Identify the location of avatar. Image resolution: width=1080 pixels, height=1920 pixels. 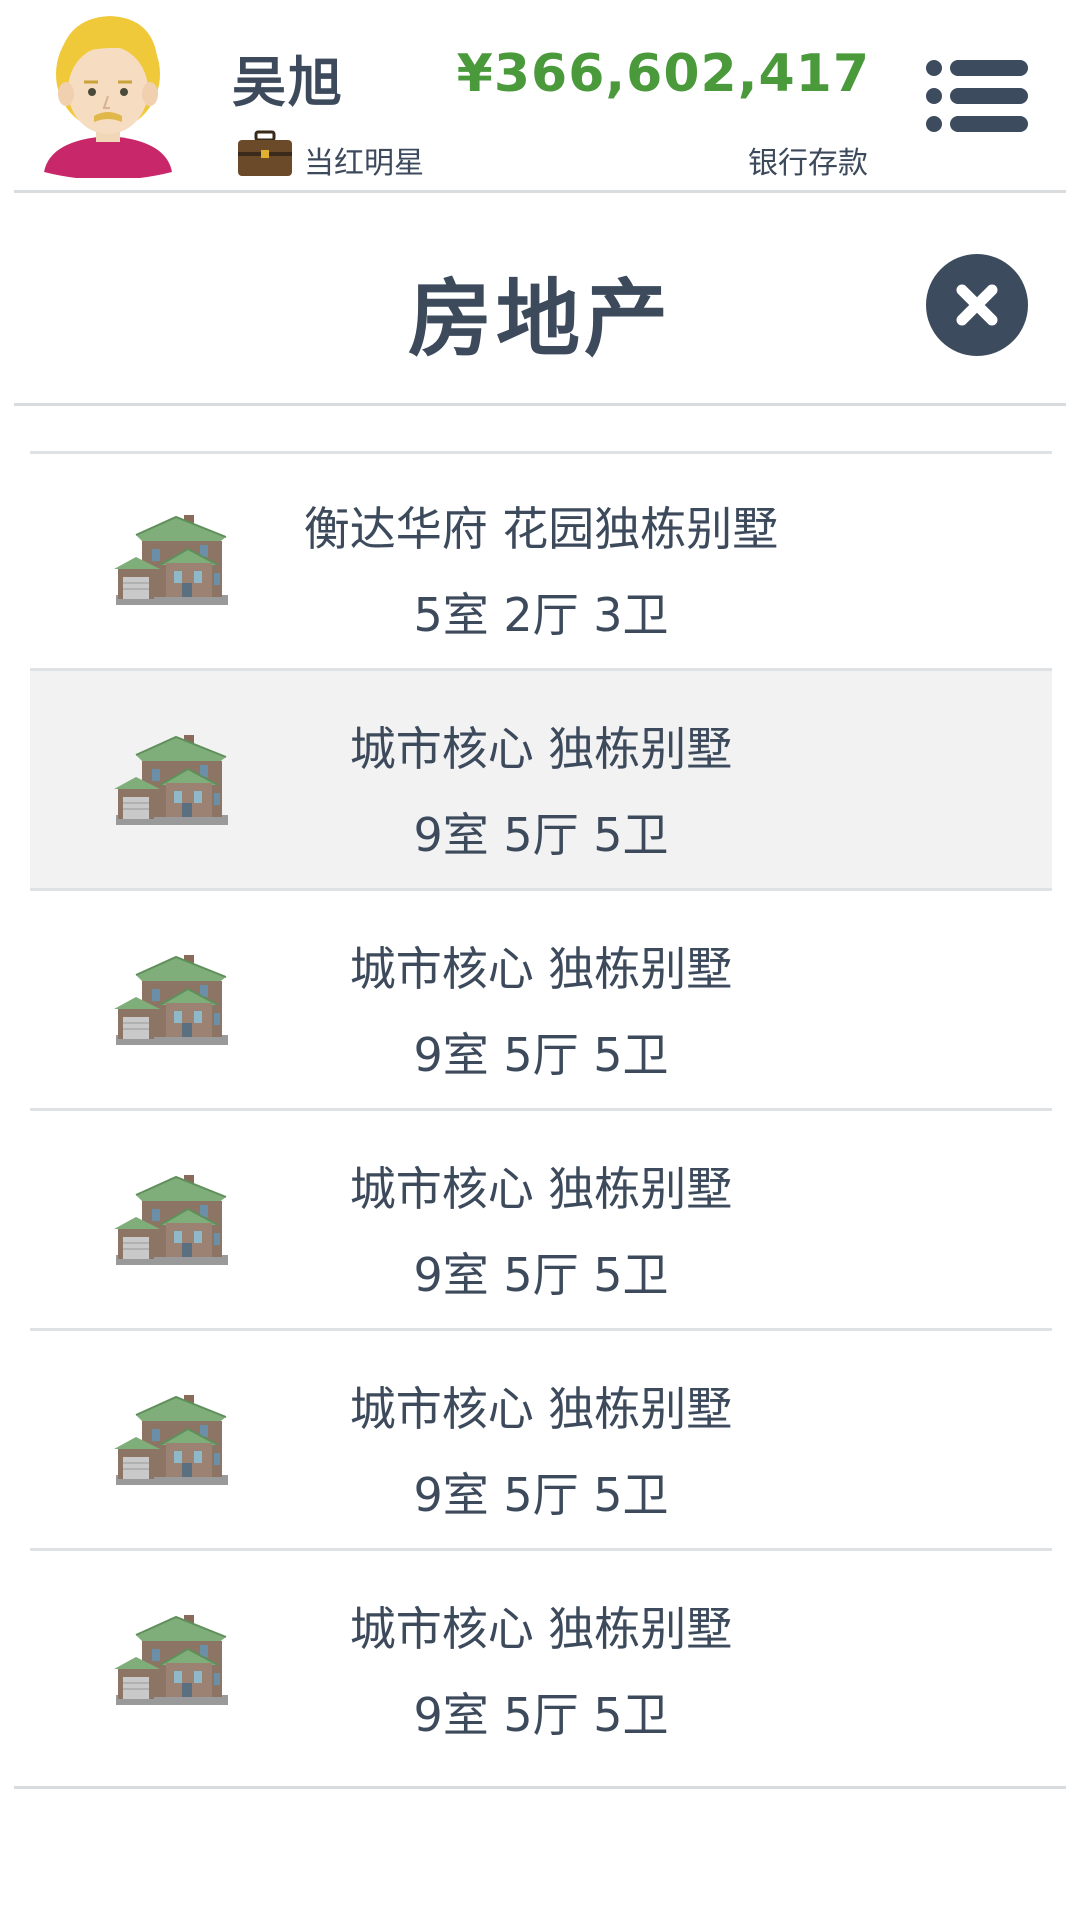
(108, 95).